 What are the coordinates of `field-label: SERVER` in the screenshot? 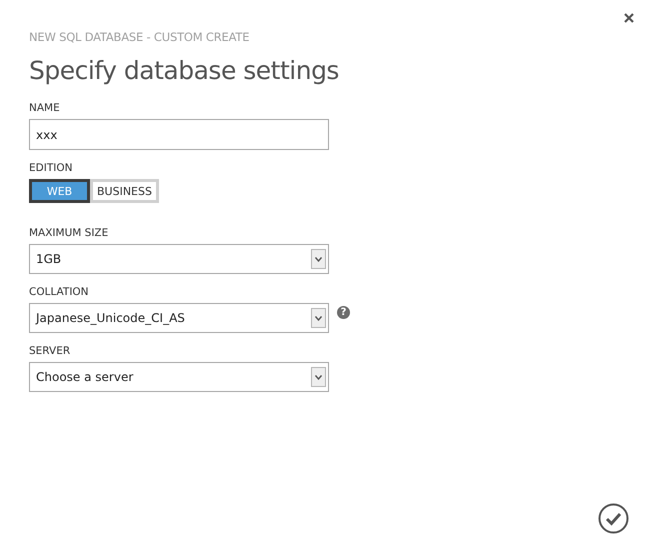 It's located at (50, 351).